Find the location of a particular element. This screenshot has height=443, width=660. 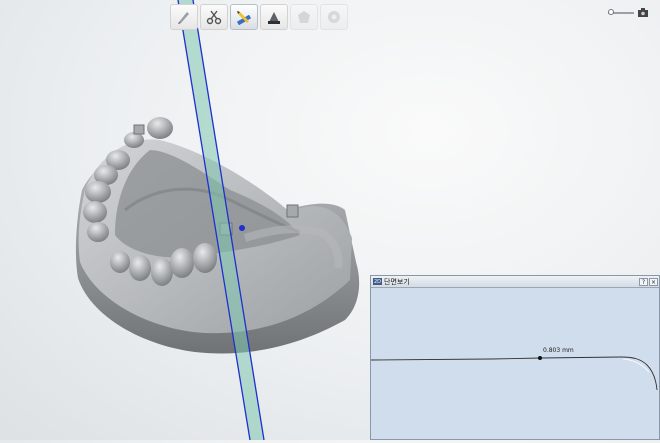

zoom-slider is located at coordinates (621, 11).